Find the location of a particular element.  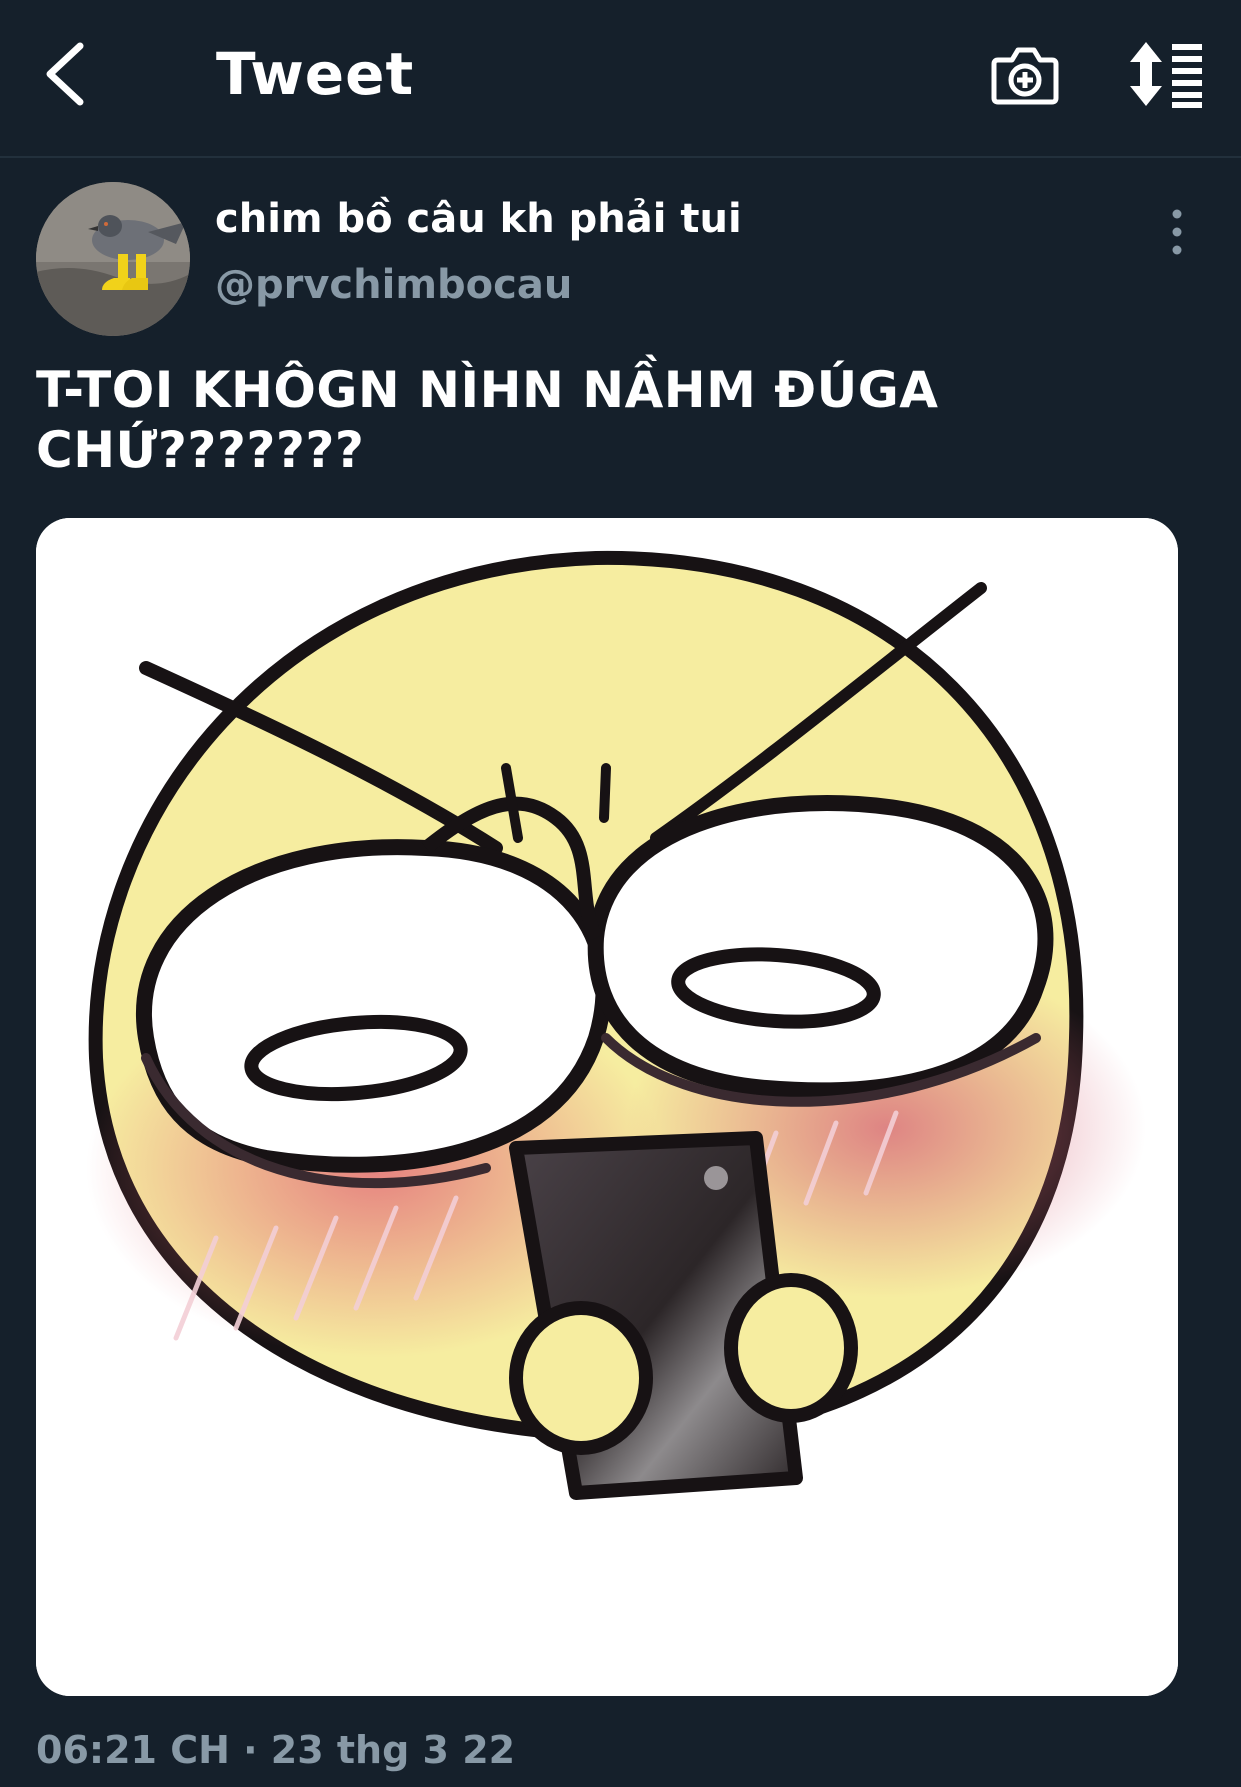

pigeon-avatar-image is located at coordinates (113, 259).